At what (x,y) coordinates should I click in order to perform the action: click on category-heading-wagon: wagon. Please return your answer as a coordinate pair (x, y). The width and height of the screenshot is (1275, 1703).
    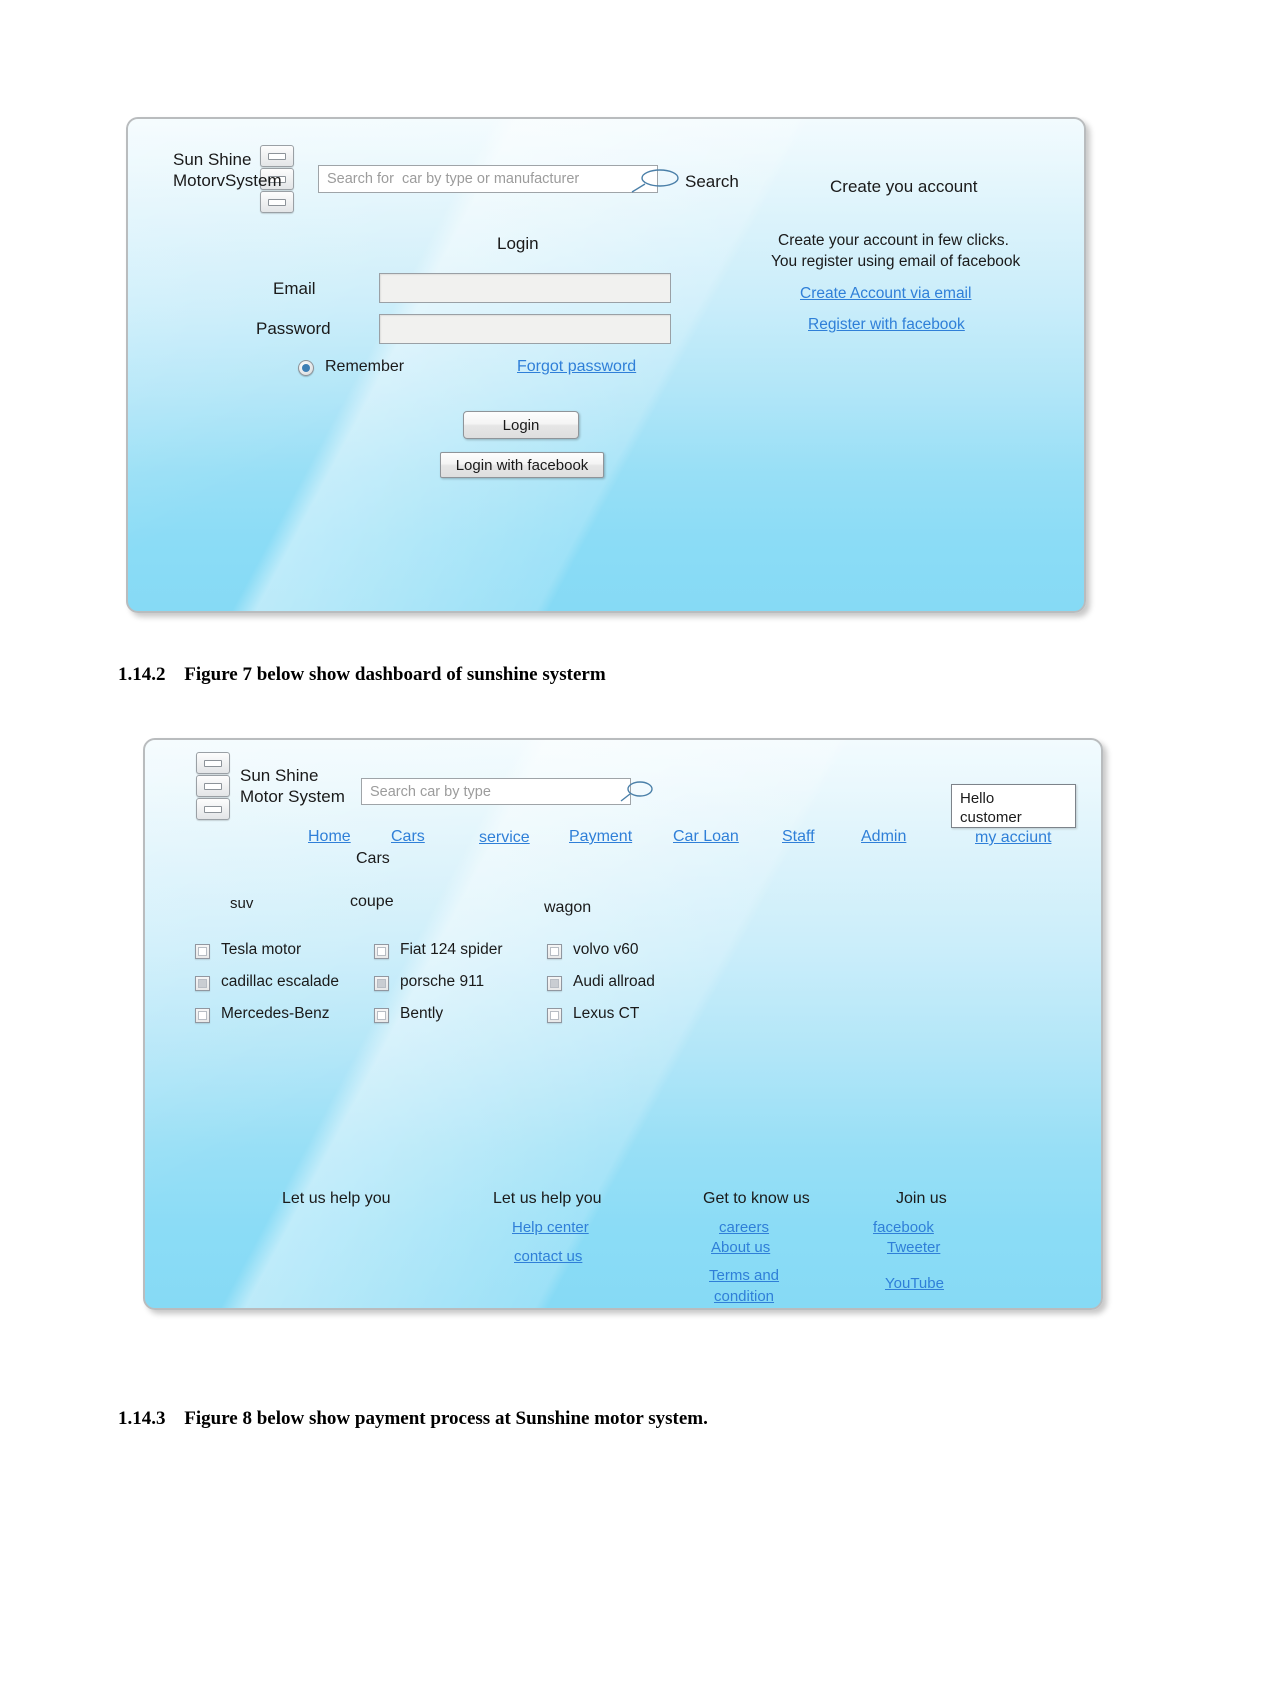
    Looking at the image, I should click on (568, 907).